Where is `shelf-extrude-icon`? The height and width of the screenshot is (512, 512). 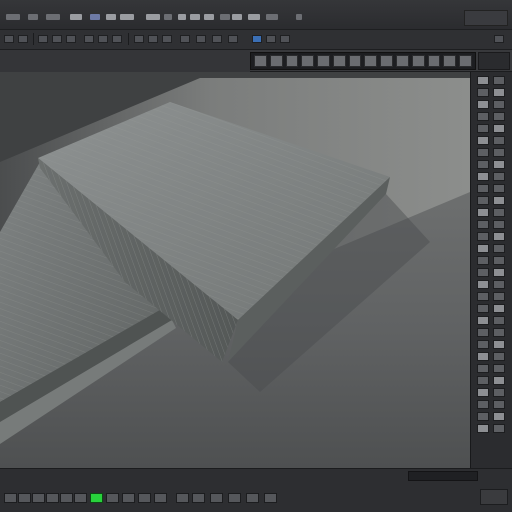
shelf-extrude-icon is located at coordinates (355, 61).